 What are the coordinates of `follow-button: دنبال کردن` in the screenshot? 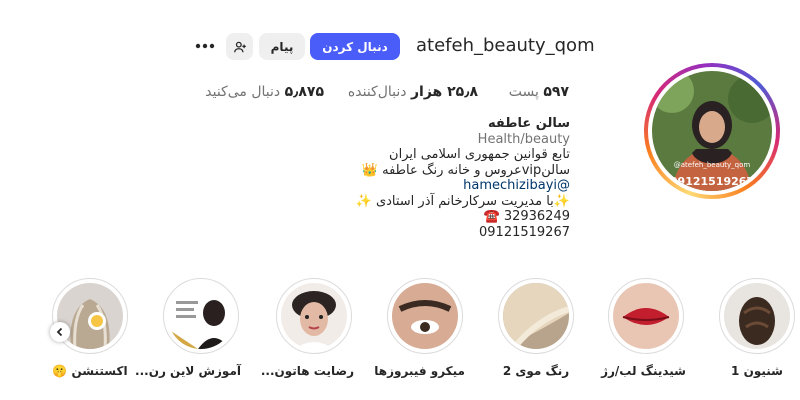 It's located at (355, 46).